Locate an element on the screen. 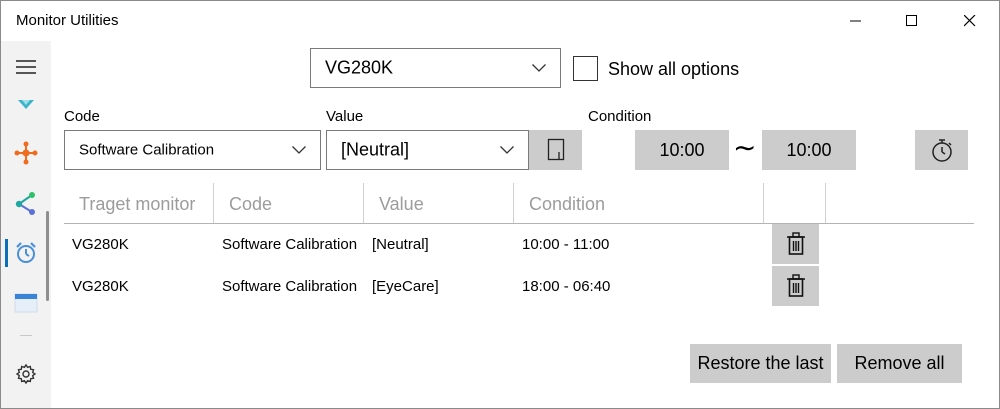  sidebar-item-settings is located at coordinates (26, 374).